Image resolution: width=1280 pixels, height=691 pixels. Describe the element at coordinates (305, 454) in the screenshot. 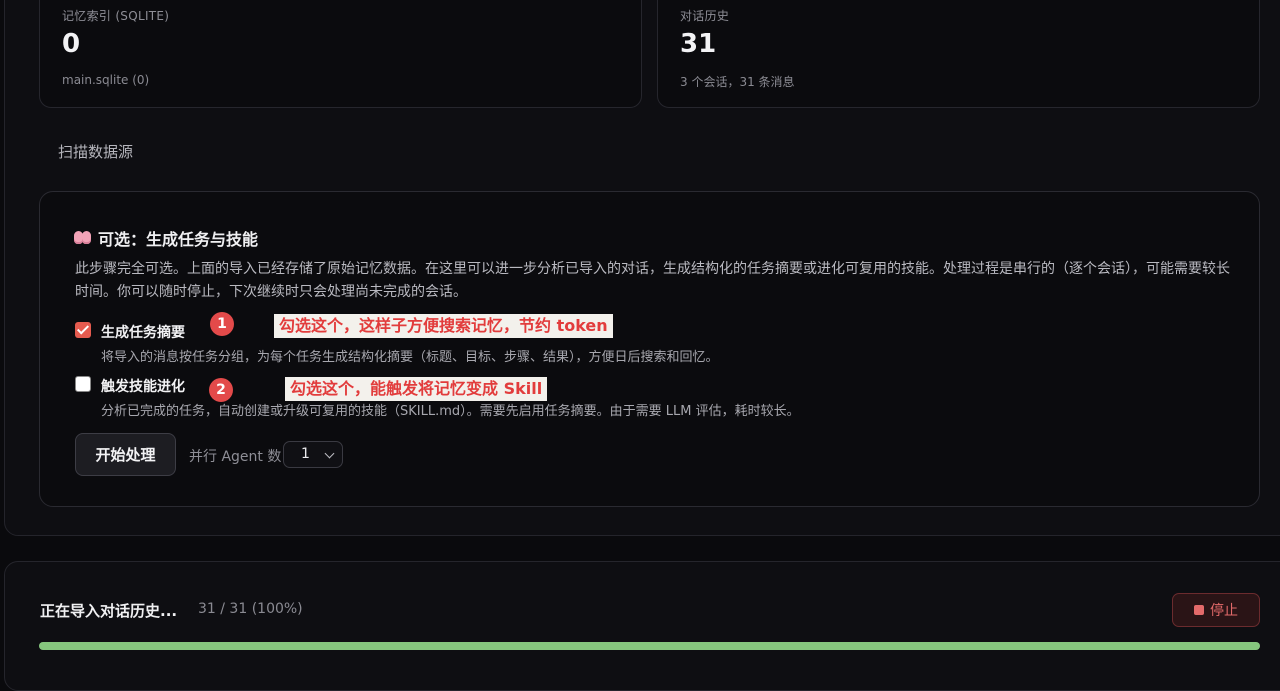

I see `parallel-agents-value: 1` at that location.